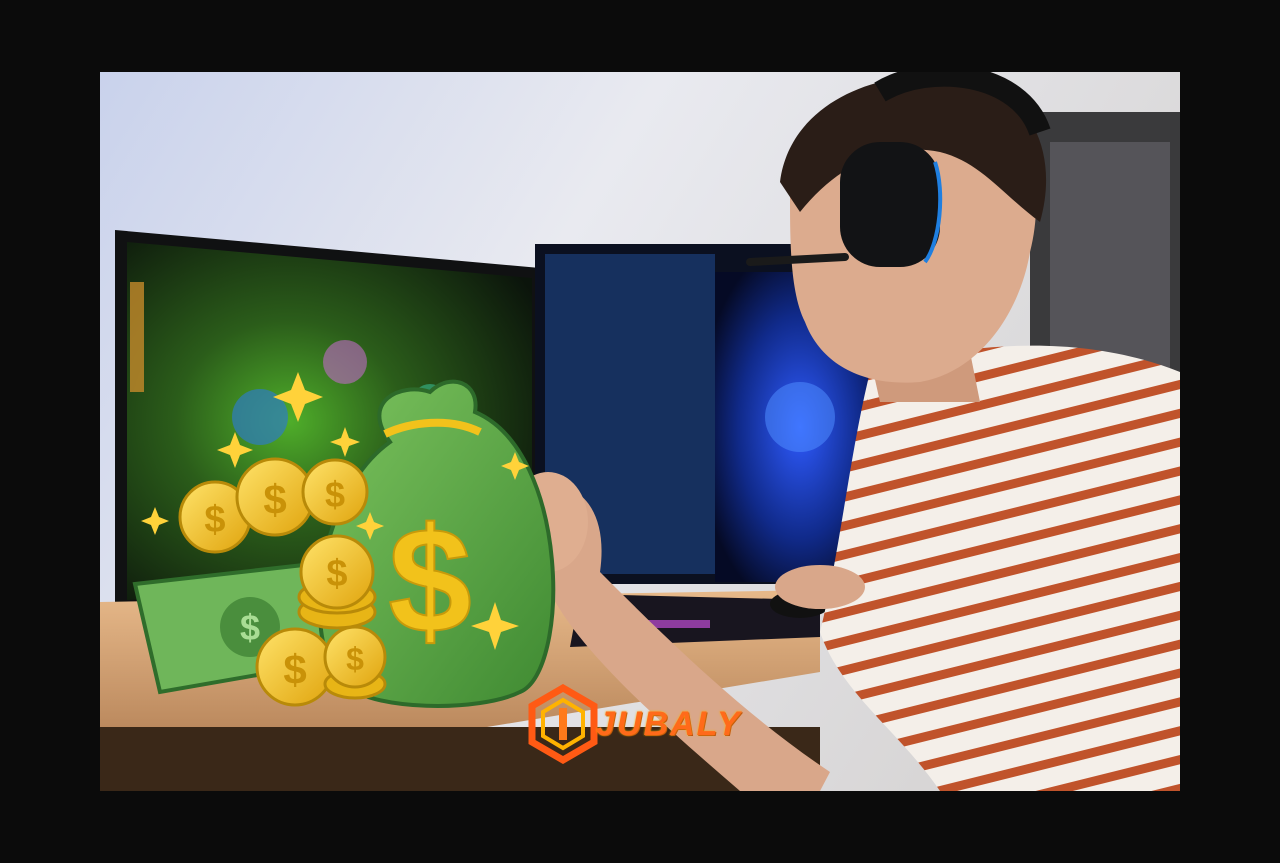 Image resolution: width=1280 pixels, height=863 pixels. I want to click on jubaly-logo-text: JUBALY, so click(669, 723).